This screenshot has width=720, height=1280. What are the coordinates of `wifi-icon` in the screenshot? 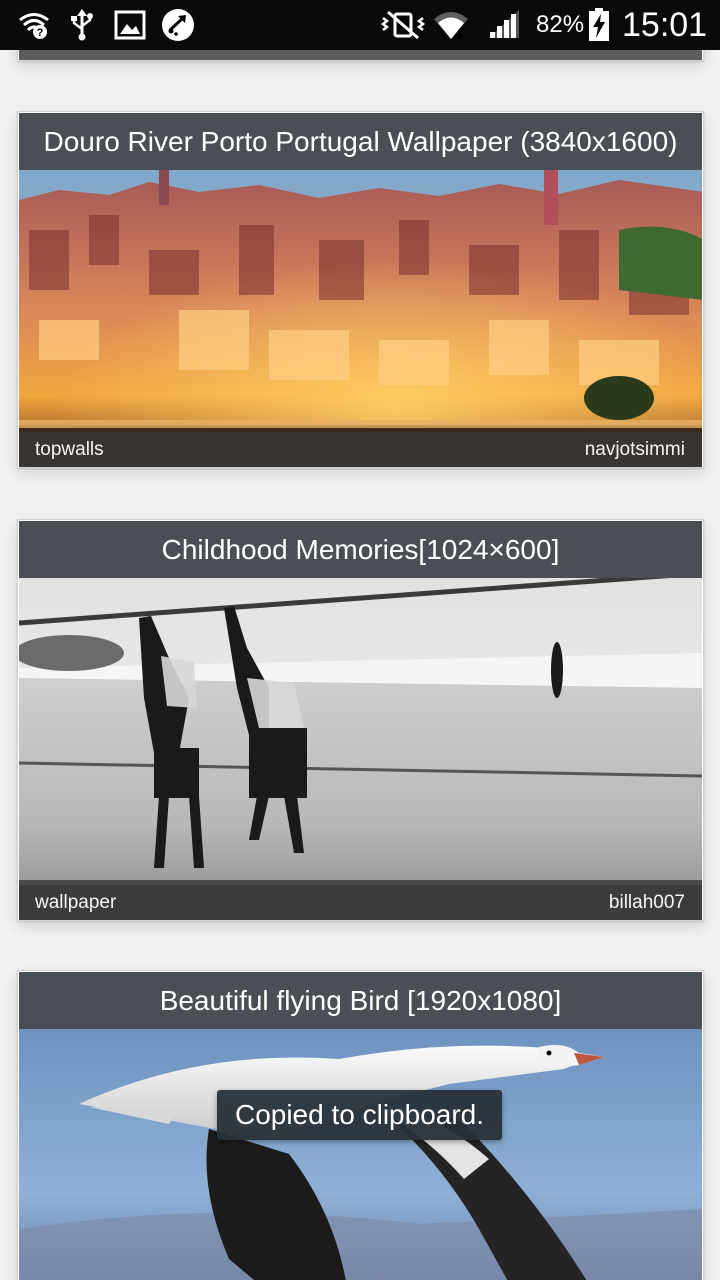 It's located at (451, 25).